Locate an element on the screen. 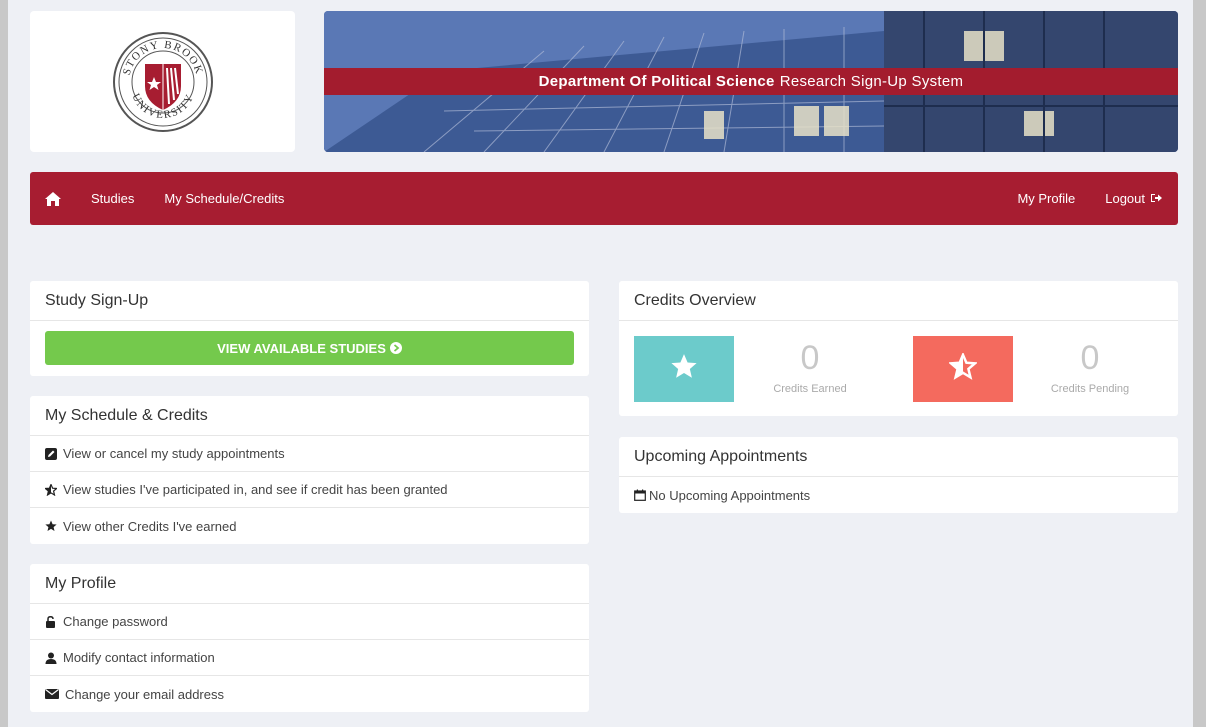  my-profile-title: My Profile is located at coordinates (309, 584).